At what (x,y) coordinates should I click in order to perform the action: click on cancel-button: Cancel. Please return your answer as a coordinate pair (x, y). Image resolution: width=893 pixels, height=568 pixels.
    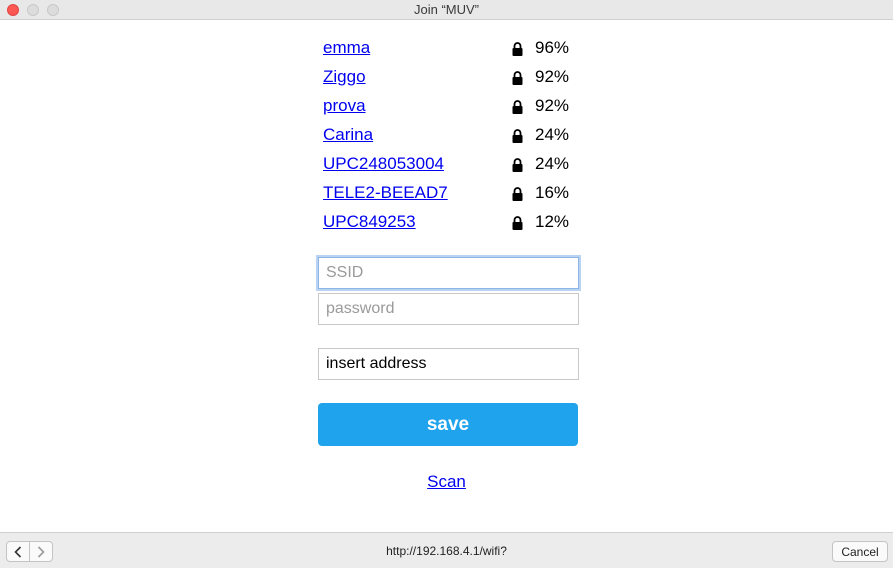
    Looking at the image, I should click on (860, 551).